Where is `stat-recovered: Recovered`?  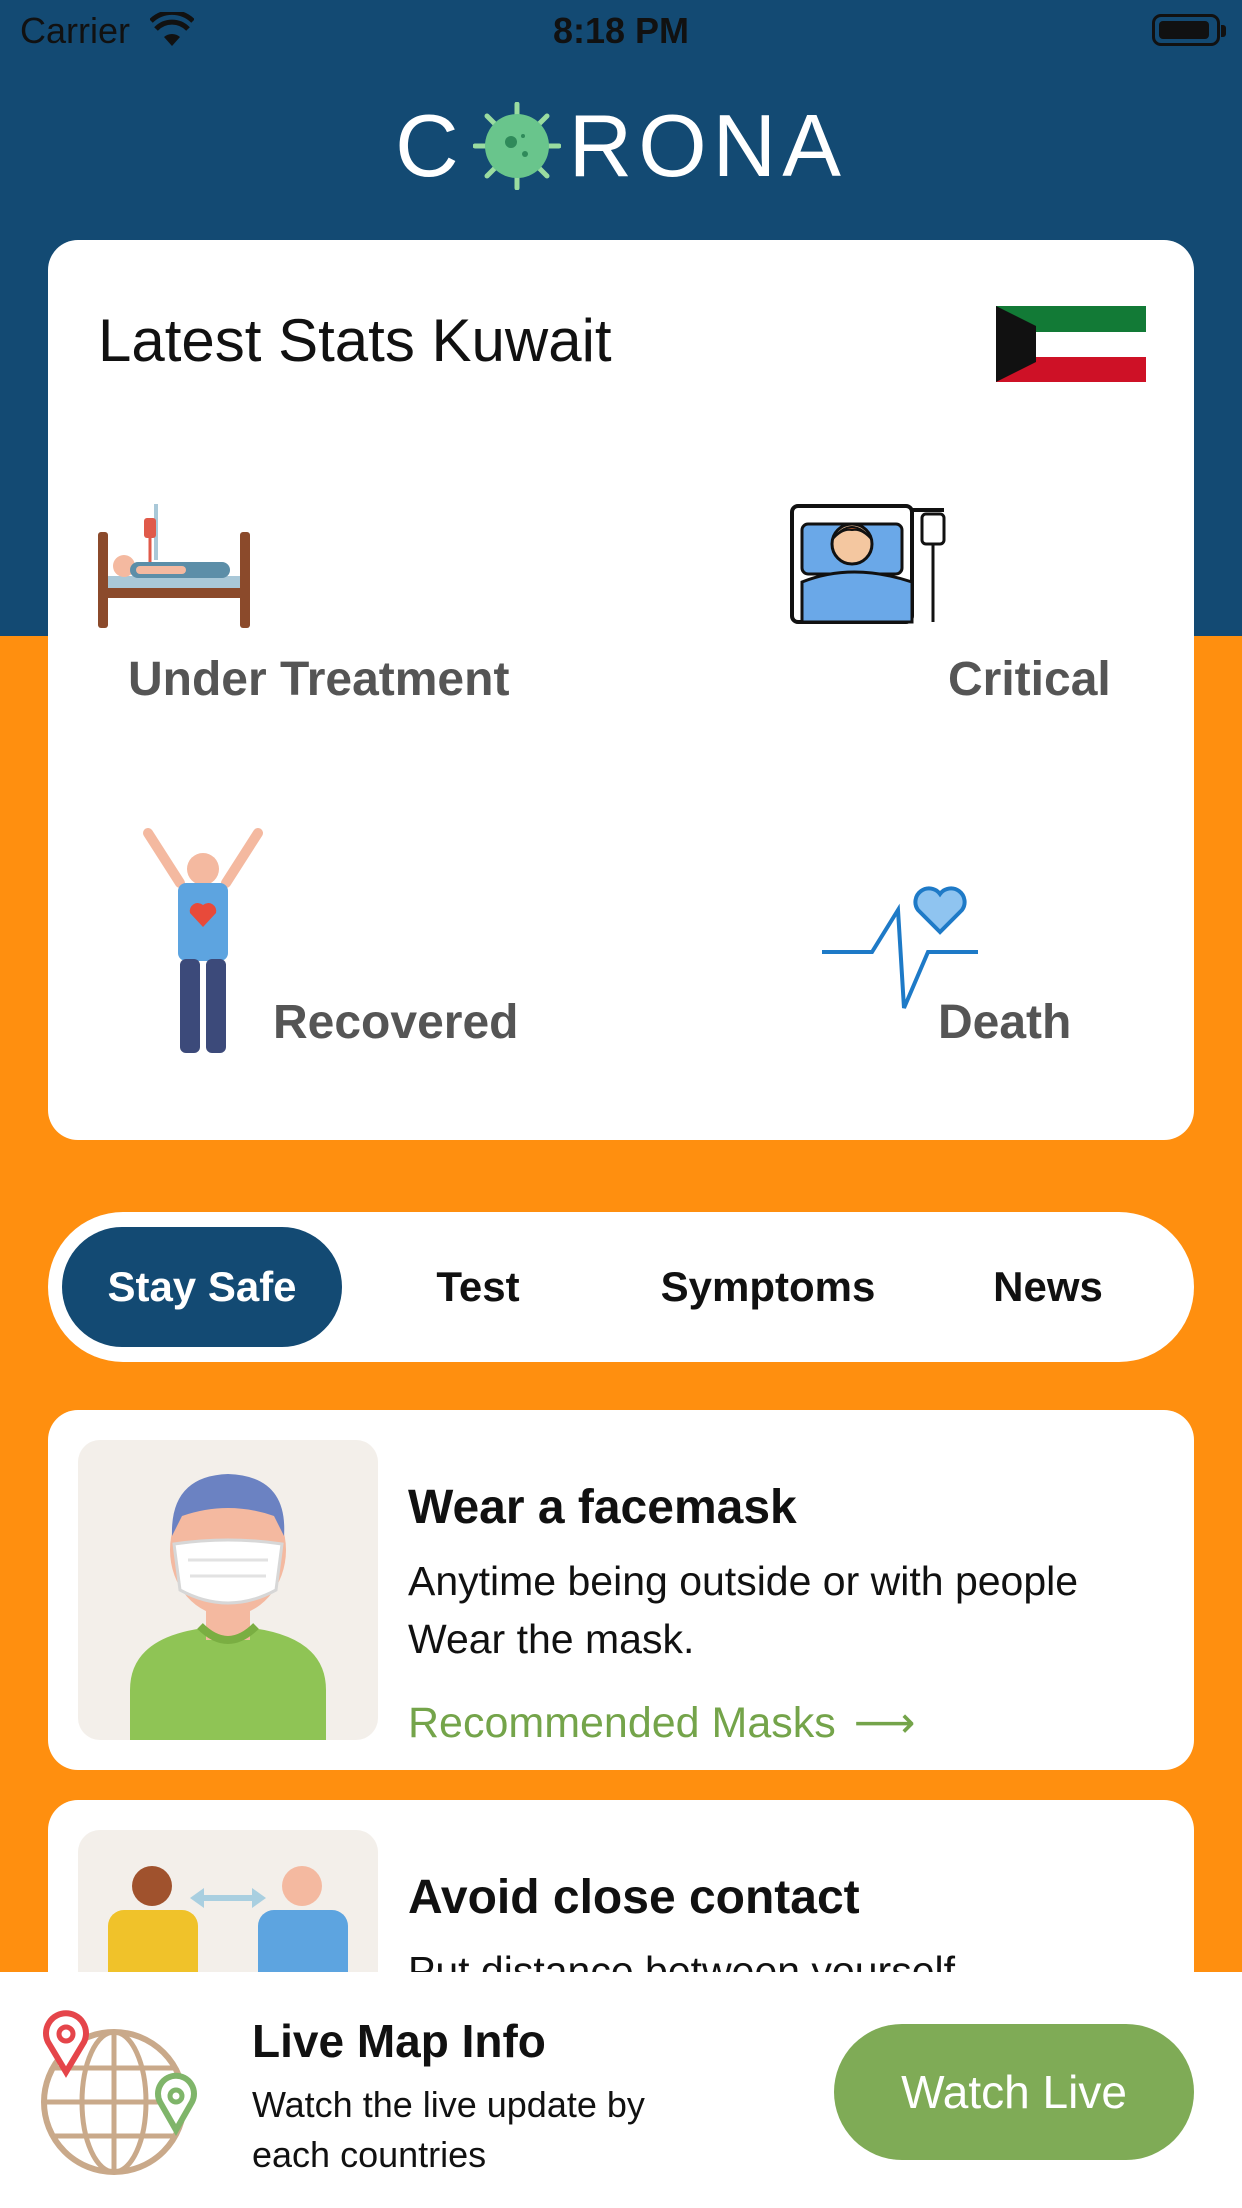
stat-recovered: Recovered is located at coordinates (398, 970).